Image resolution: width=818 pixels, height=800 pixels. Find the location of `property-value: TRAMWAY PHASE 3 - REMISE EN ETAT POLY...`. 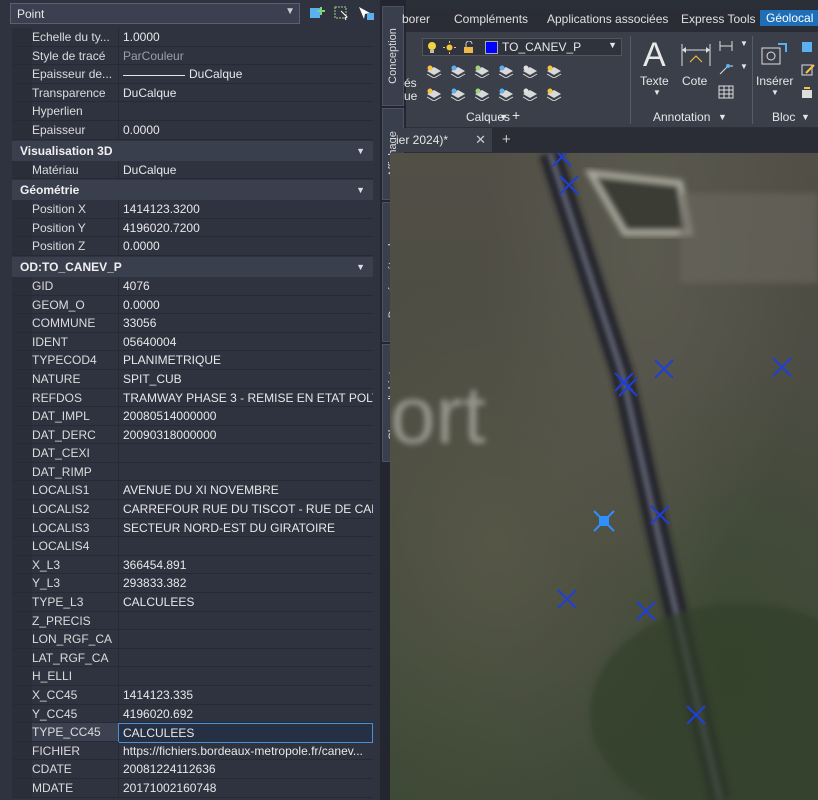

property-value: TRAMWAY PHASE 3 - REMISE EN ETAT POLY... is located at coordinates (245, 397).